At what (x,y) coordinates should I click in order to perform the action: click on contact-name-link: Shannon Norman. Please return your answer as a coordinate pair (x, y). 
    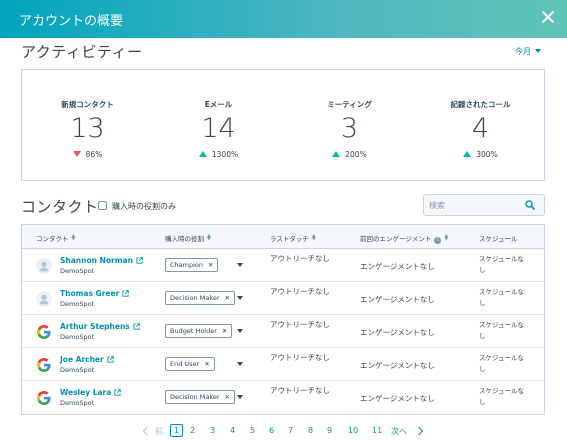
    Looking at the image, I should click on (101, 260).